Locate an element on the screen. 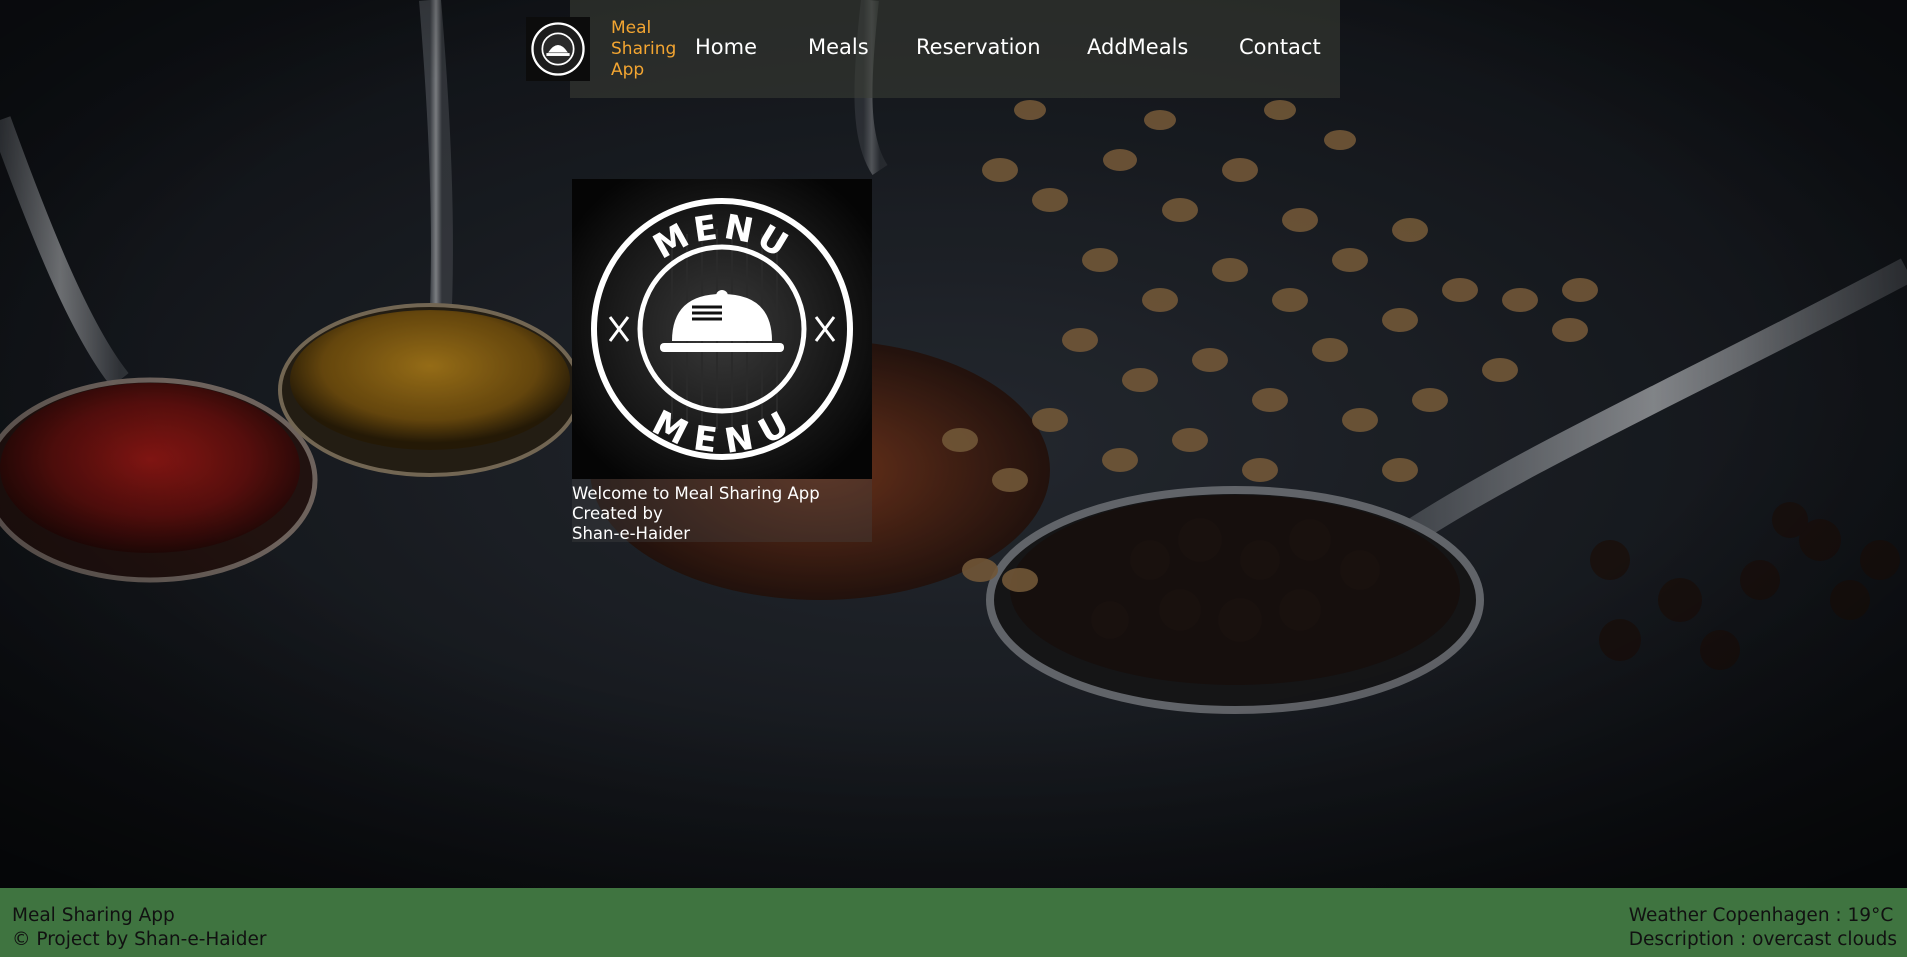 Image resolution: width=1907 pixels, height=957 pixels. app-logo is located at coordinates (558, 49).